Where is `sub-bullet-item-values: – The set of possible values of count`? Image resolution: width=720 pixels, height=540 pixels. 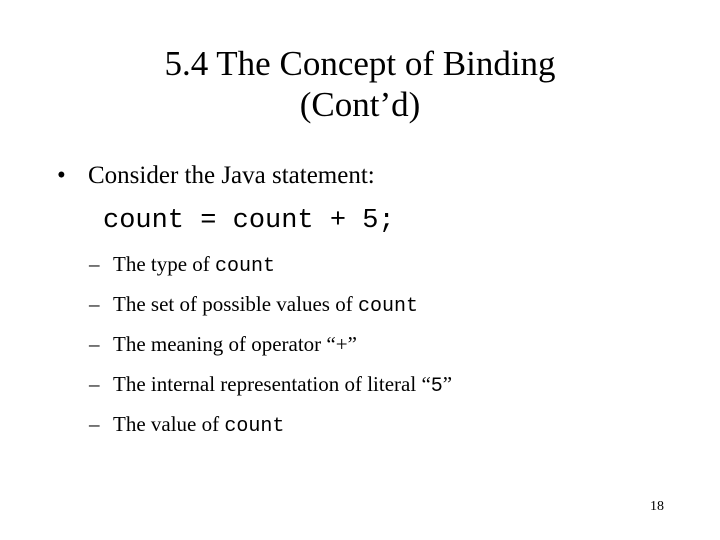
sub-bullet-item-values: – The set of possible values of count is located at coordinates (360, 314).